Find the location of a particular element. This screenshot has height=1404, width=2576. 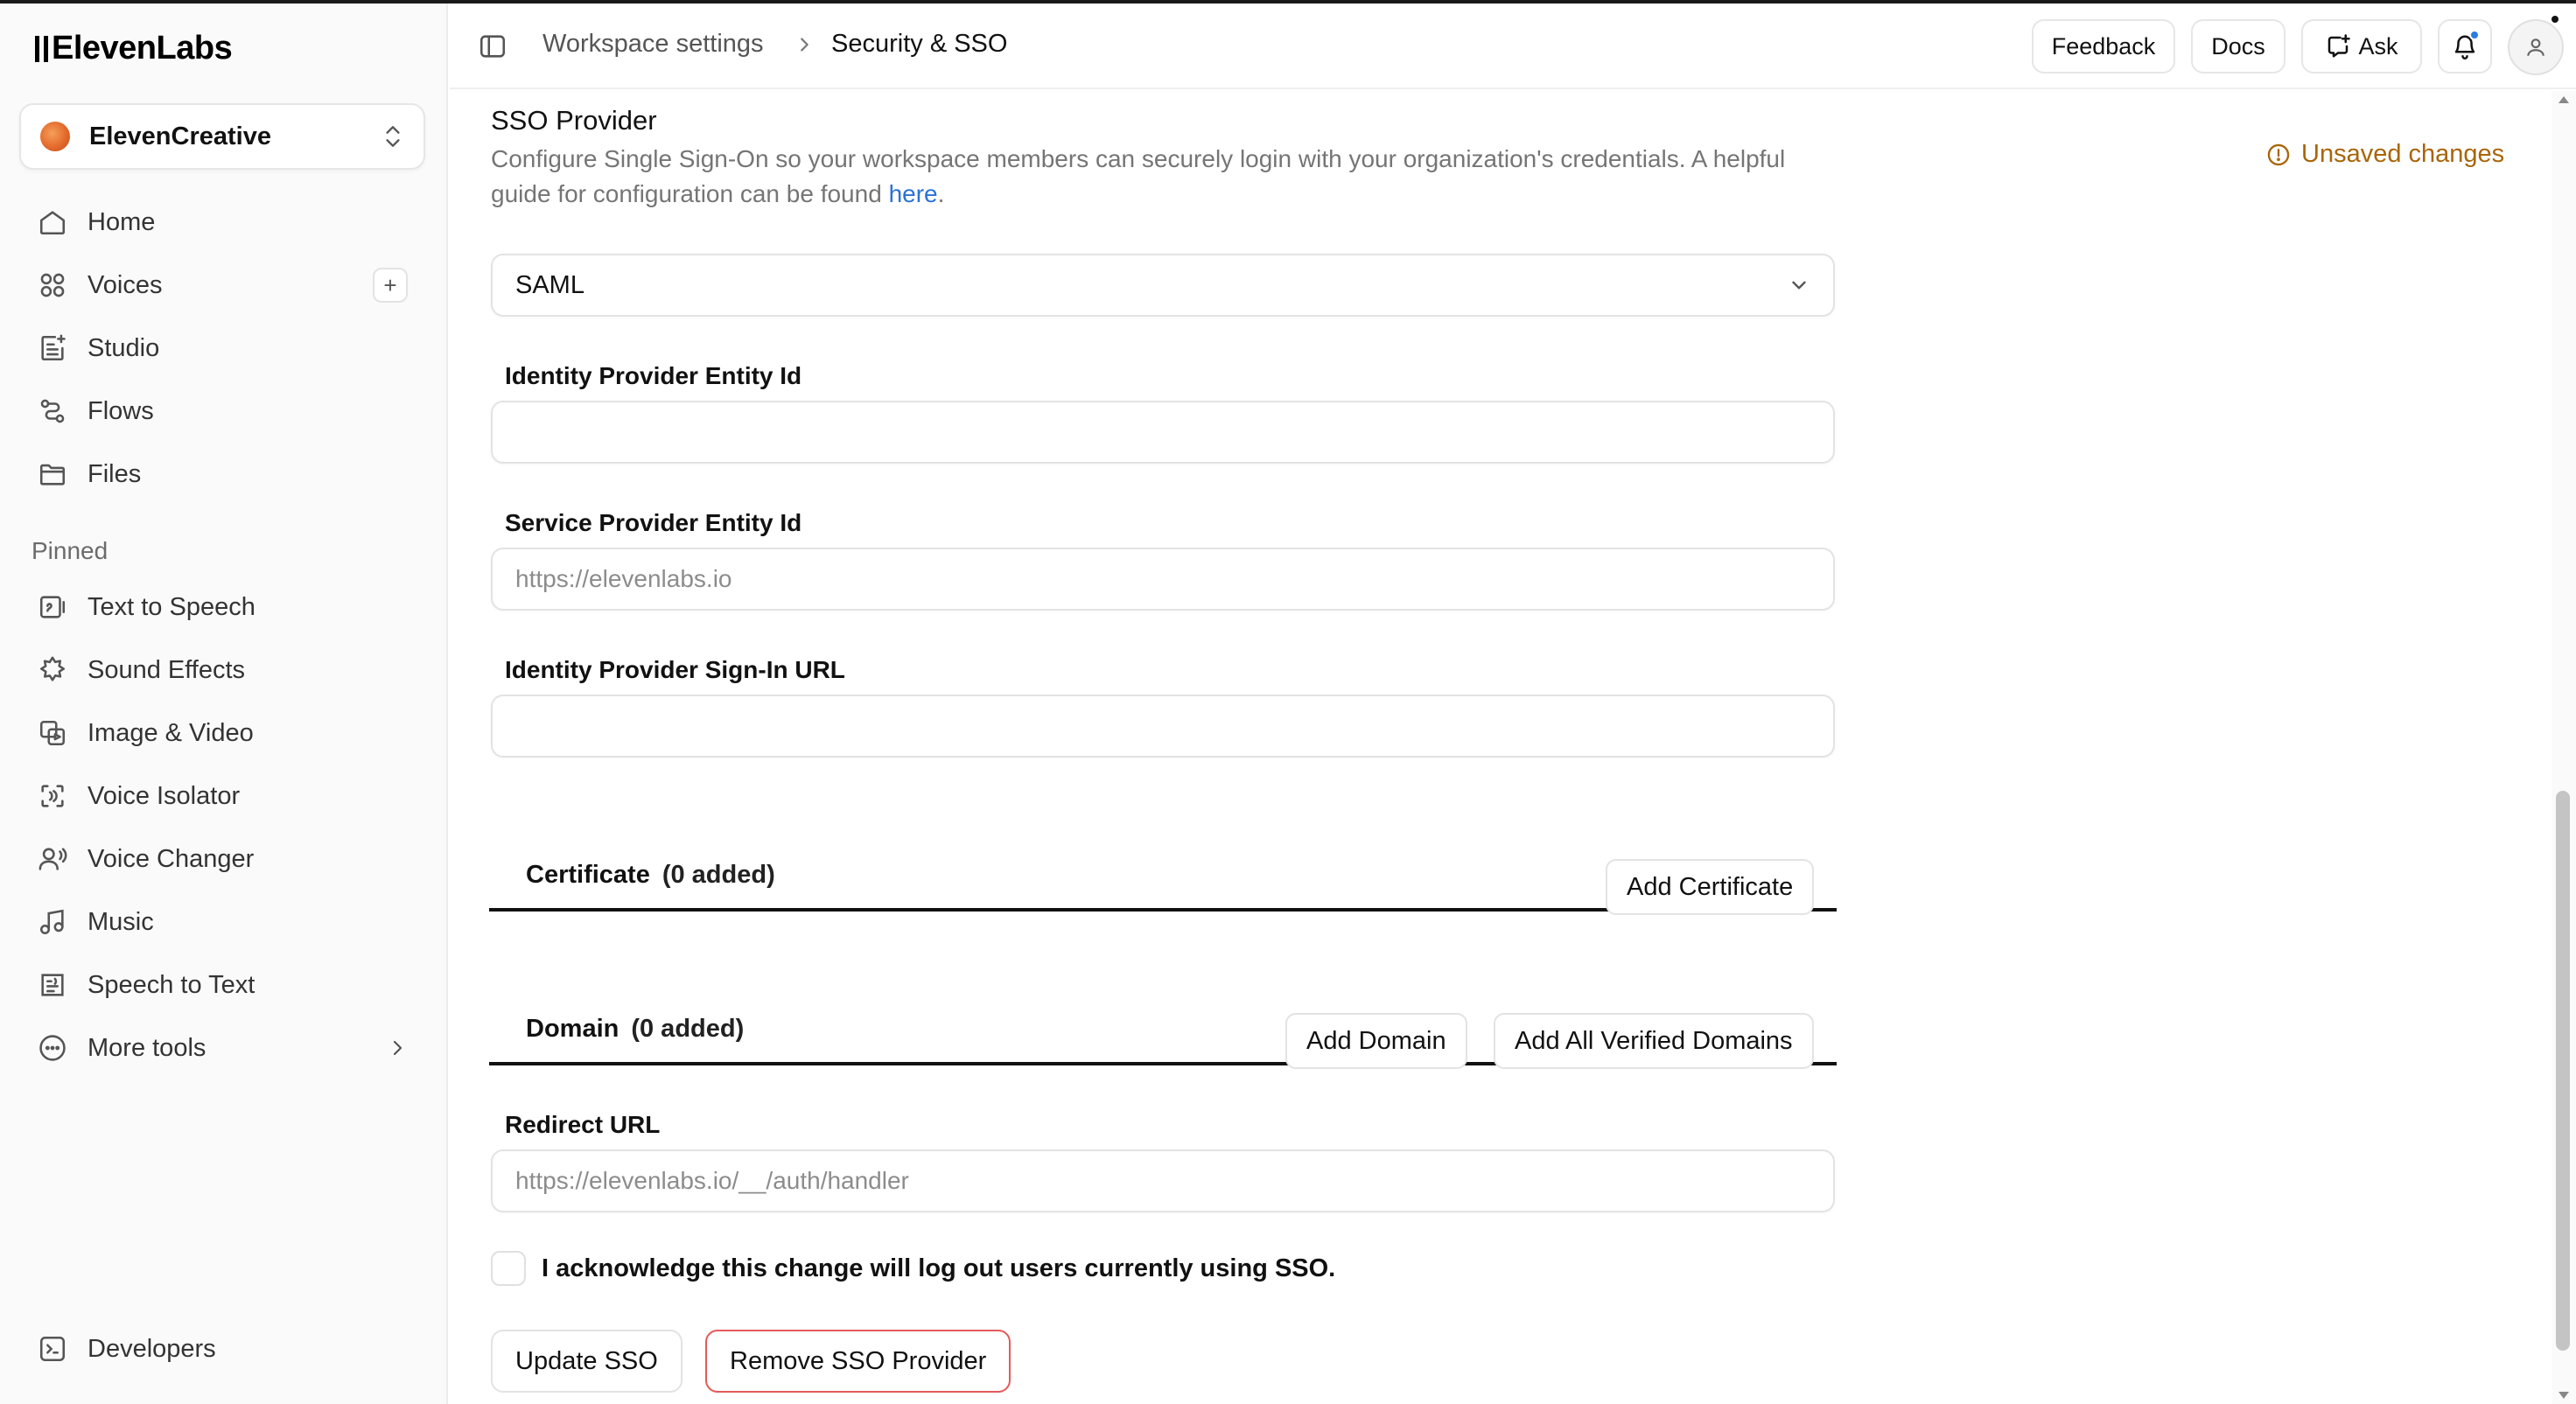

guide-link: here is located at coordinates (913, 193).